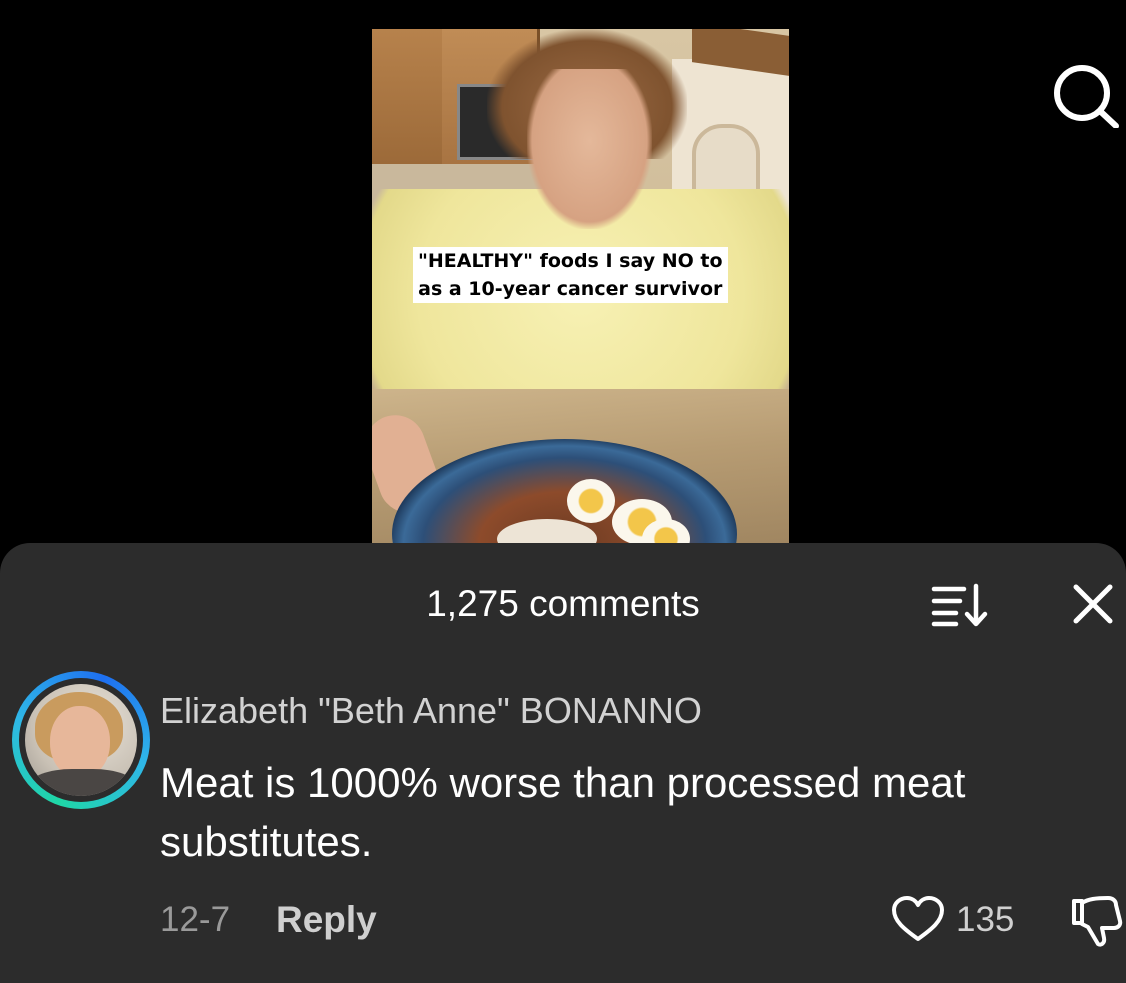 Image resolution: width=1126 pixels, height=983 pixels. I want to click on like-button, so click(918, 919).